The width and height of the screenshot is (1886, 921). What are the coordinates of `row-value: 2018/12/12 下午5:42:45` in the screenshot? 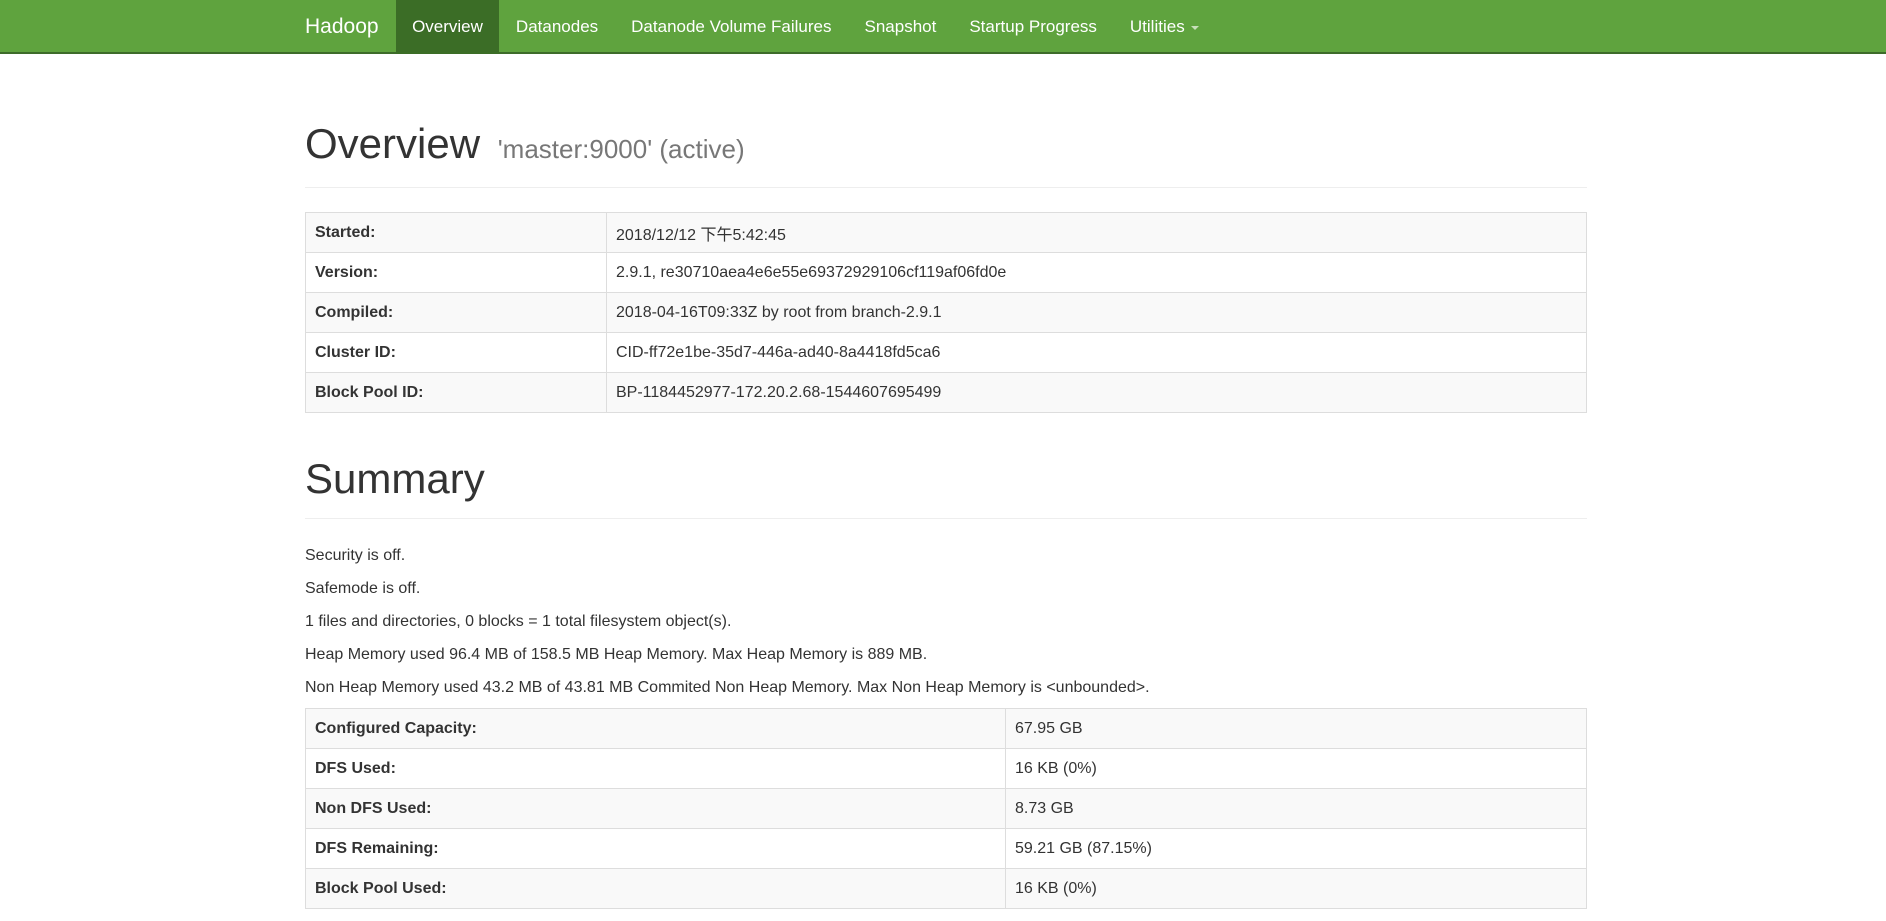 It's located at (1096, 232).